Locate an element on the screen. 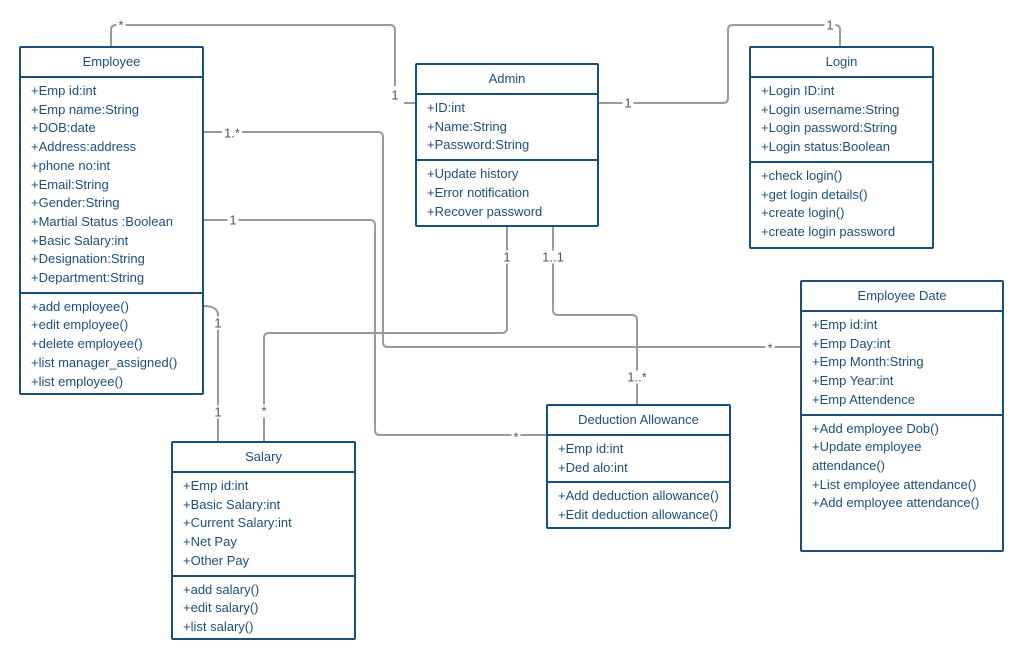  attribute: +Login status:Boolean is located at coordinates (826, 147).